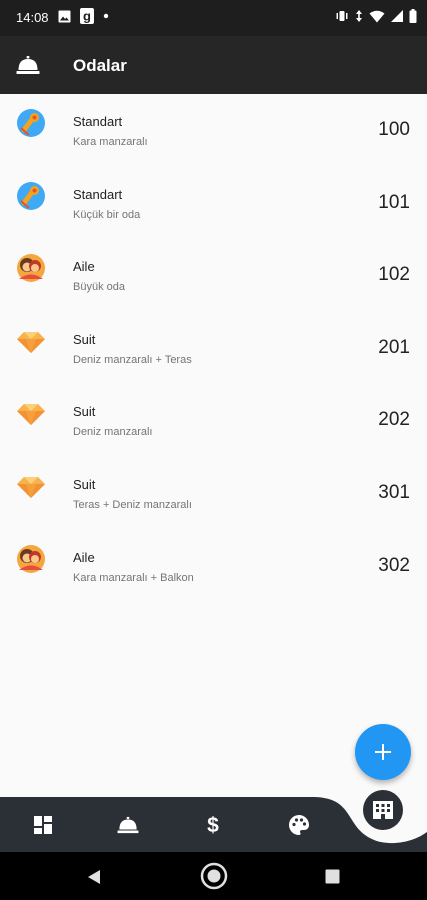  What do you see at coordinates (99, 287) in the screenshot?
I see `room-description: Büyük oda` at bounding box center [99, 287].